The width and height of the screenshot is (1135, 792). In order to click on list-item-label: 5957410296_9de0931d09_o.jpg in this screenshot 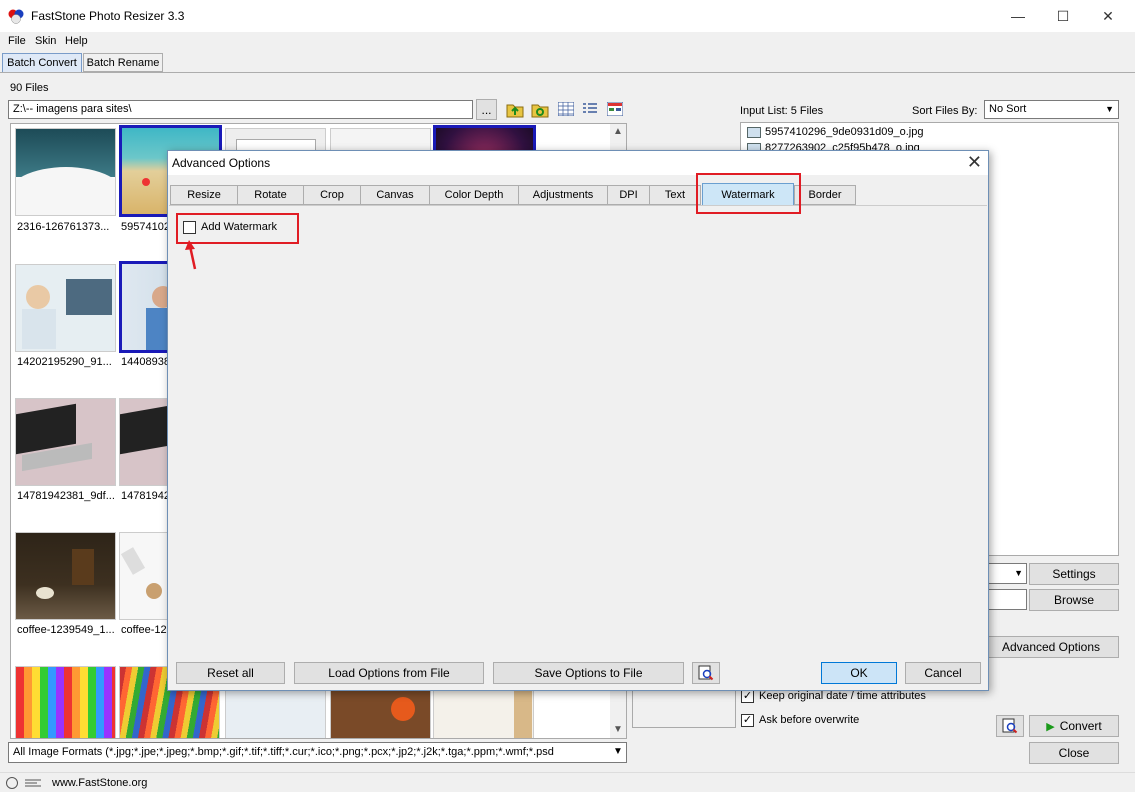, I will do `click(844, 132)`.